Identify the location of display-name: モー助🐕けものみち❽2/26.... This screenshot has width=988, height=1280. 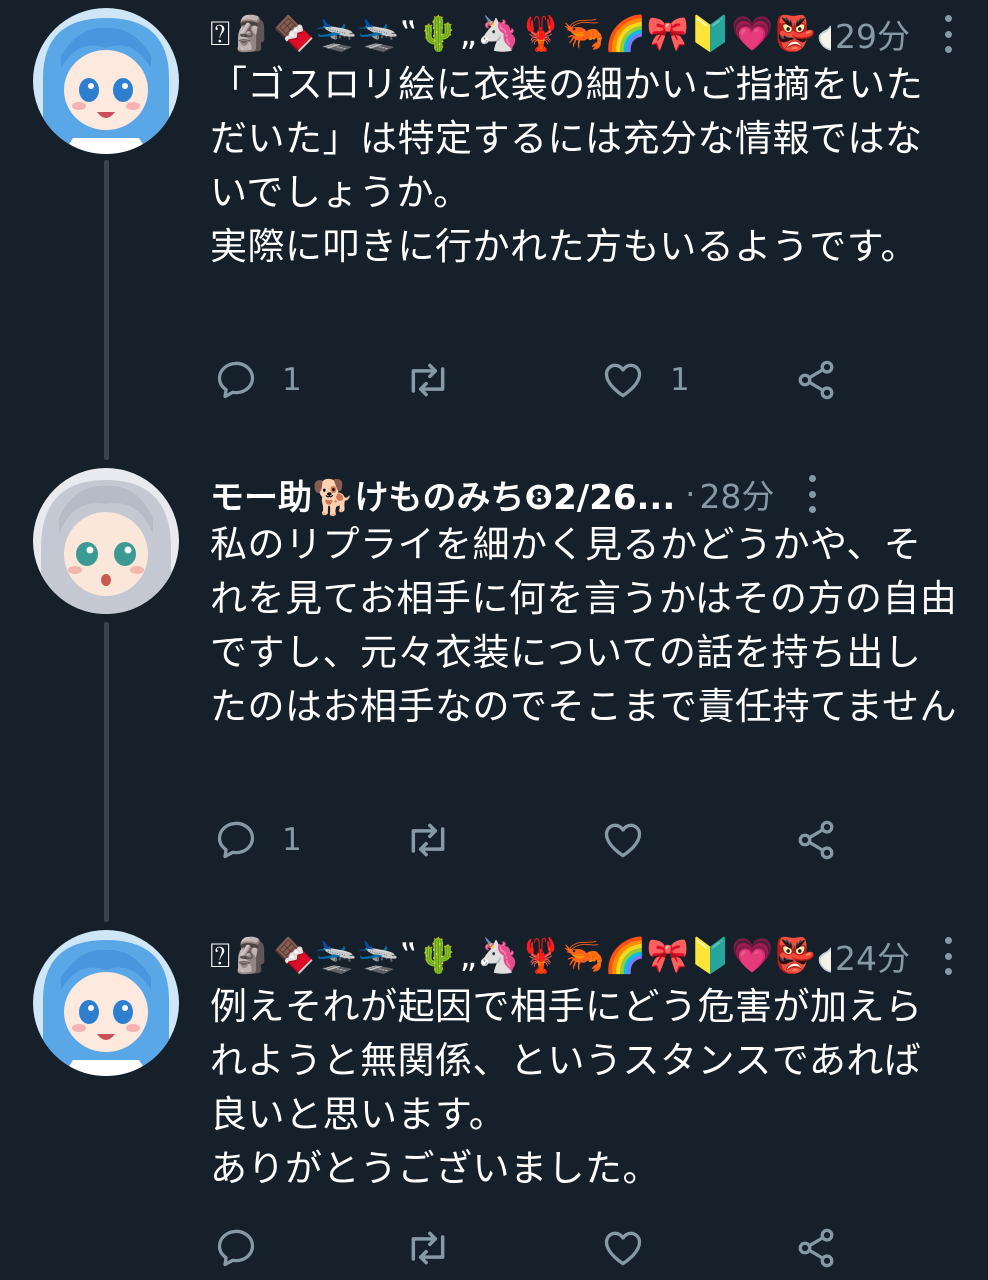
(442, 494).